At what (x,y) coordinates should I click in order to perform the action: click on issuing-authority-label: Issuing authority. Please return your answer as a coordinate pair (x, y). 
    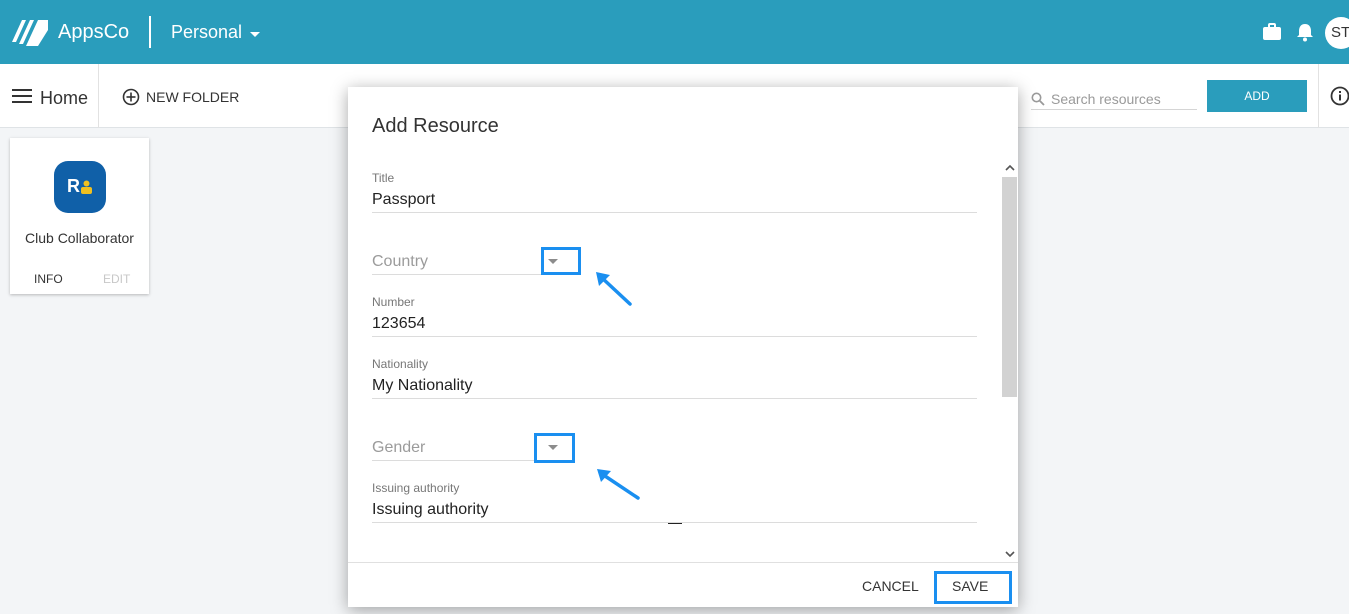
    Looking at the image, I should click on (416, 488).